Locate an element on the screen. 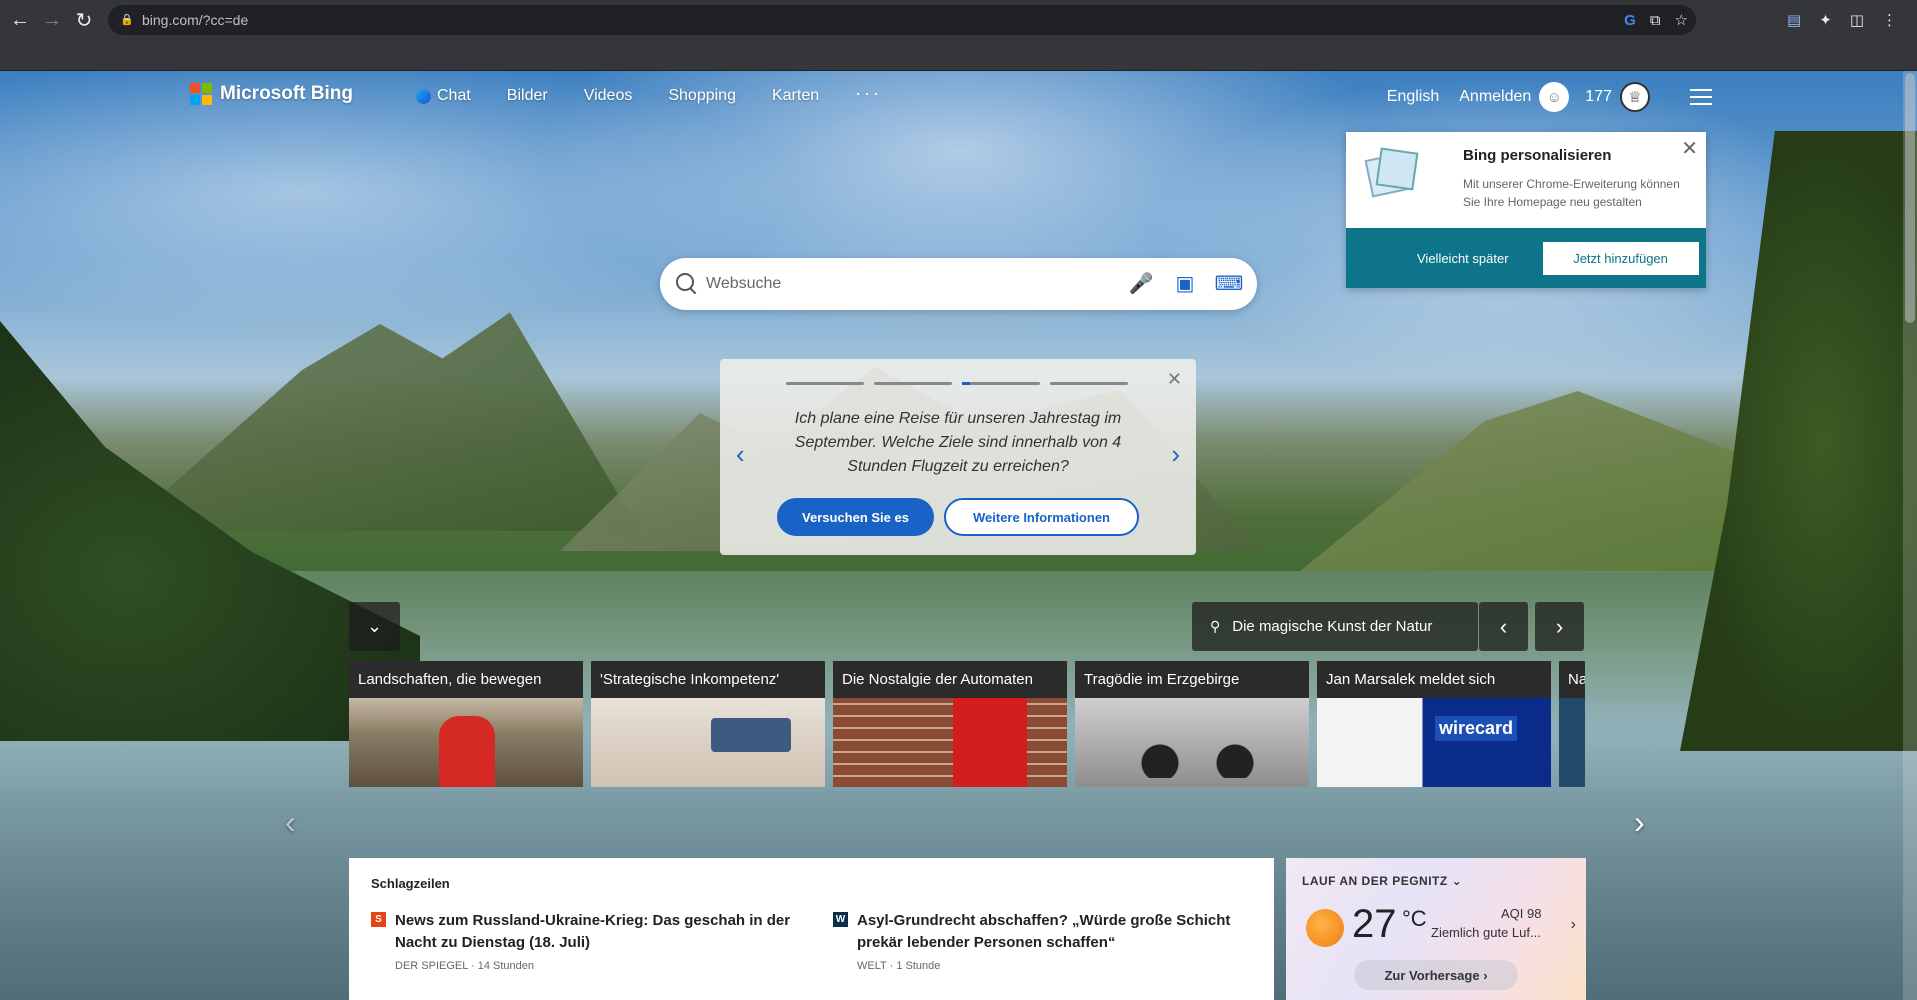  tile-title: Tragödie im Erzgebirge is located at coordinates (1192, 679).